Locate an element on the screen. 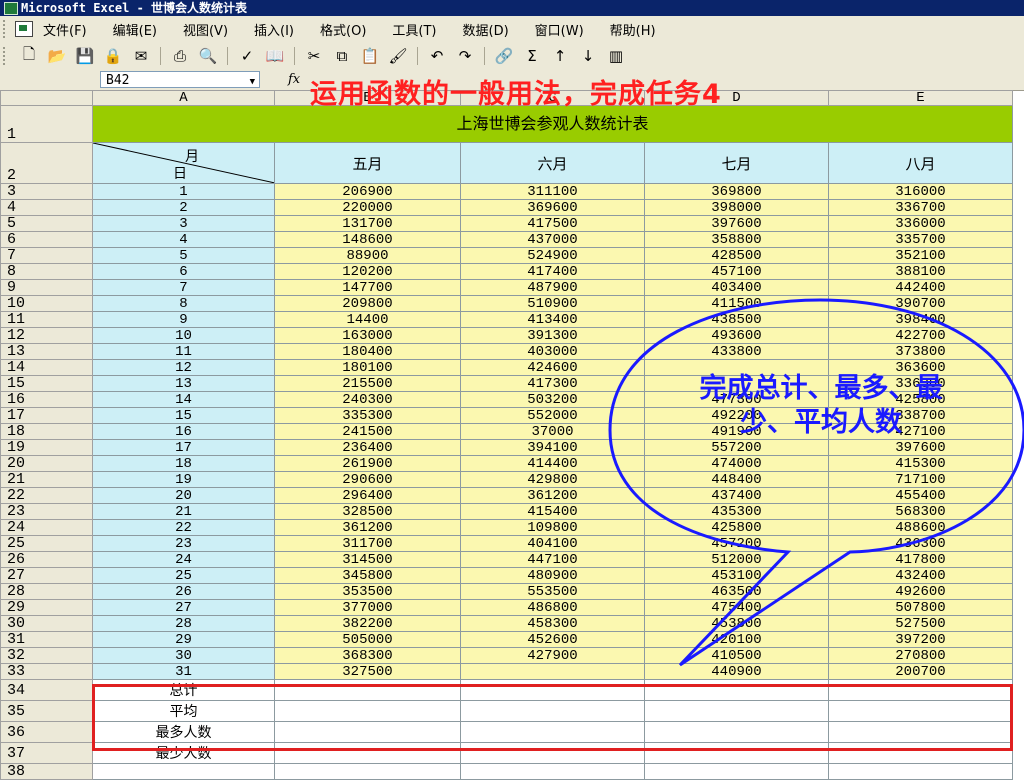  column-header-a: A is located at coordinates (183, 98).